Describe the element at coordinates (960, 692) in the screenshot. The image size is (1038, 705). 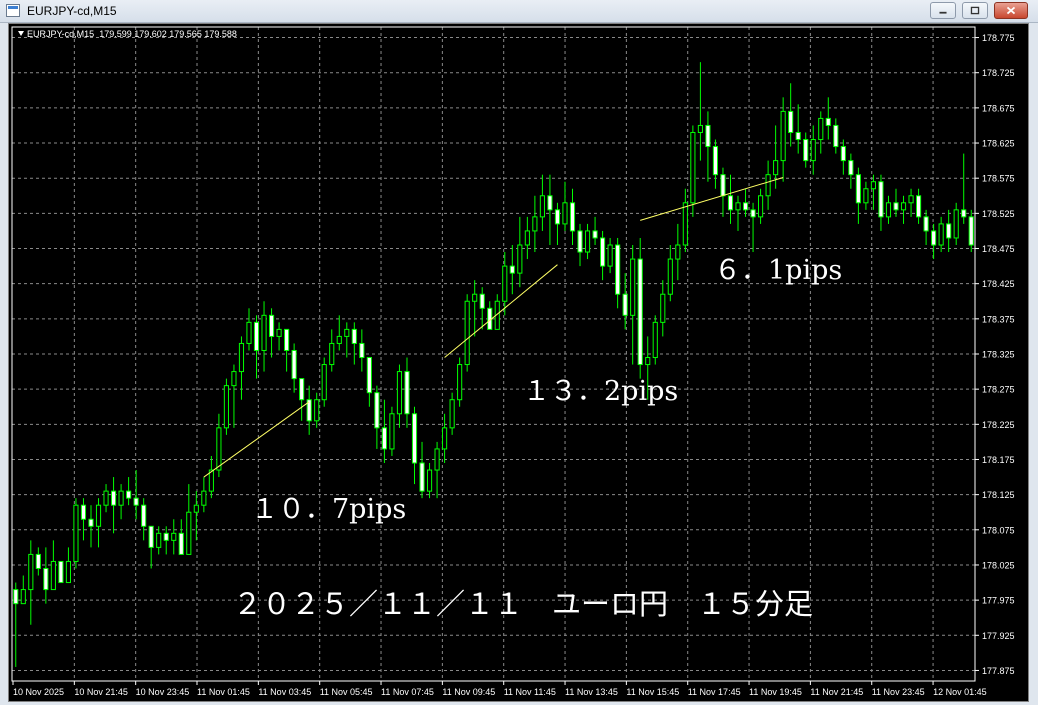
I see `x-tick-label: 12 Nov 01:45` at that location.